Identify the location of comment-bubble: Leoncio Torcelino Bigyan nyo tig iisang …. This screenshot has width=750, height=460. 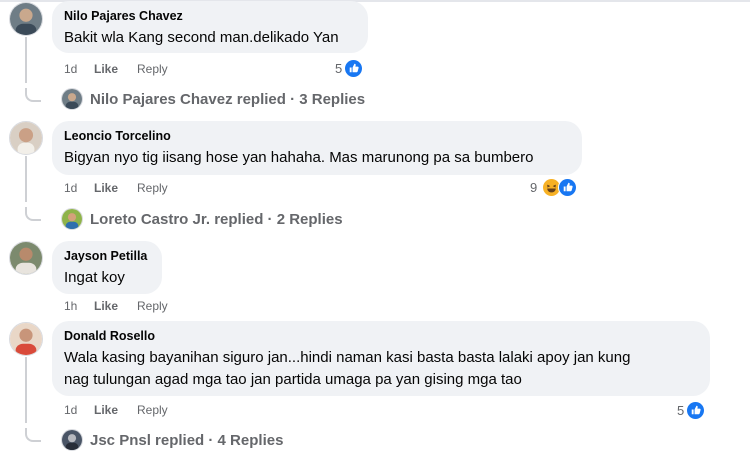
(317, 148).